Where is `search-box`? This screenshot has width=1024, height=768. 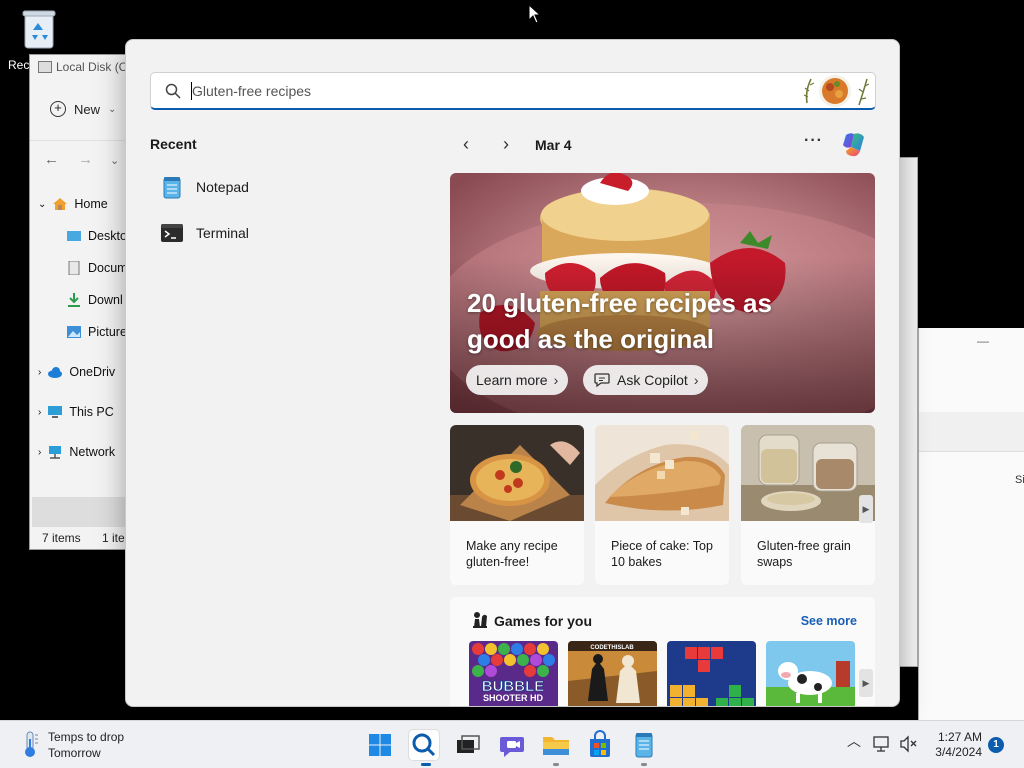
search-box is located at coordinates (513, 91).